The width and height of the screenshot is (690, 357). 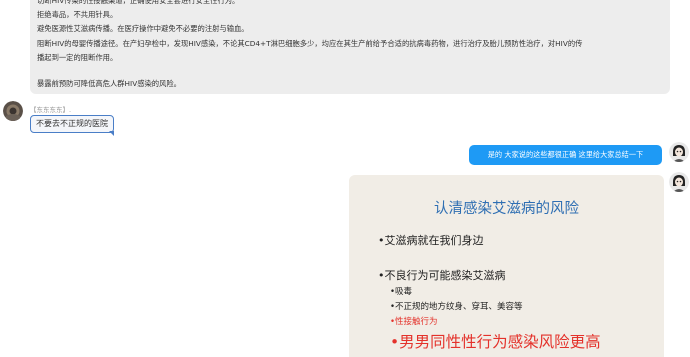 What do you see at coordinates (456, 307) in the screenshot?
I see `slide-sub-bullet: •不正规的地方纹身、穿耳、美容等` at bounding box center [456, 307].